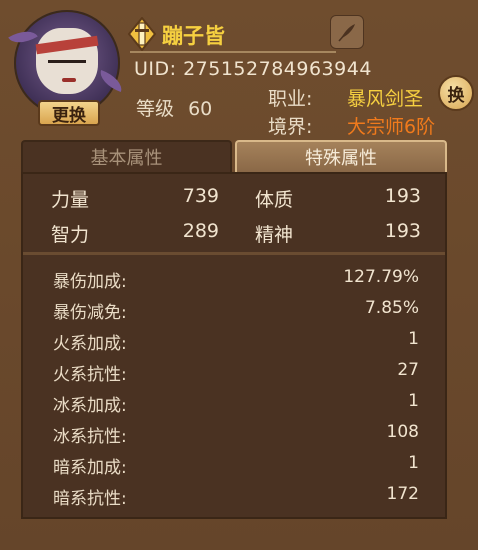 This screenshot has width=478, height=550. Describe the element at coordinates (402, 432) in the screenshot. I see `special-stat-value: 108` at that location.